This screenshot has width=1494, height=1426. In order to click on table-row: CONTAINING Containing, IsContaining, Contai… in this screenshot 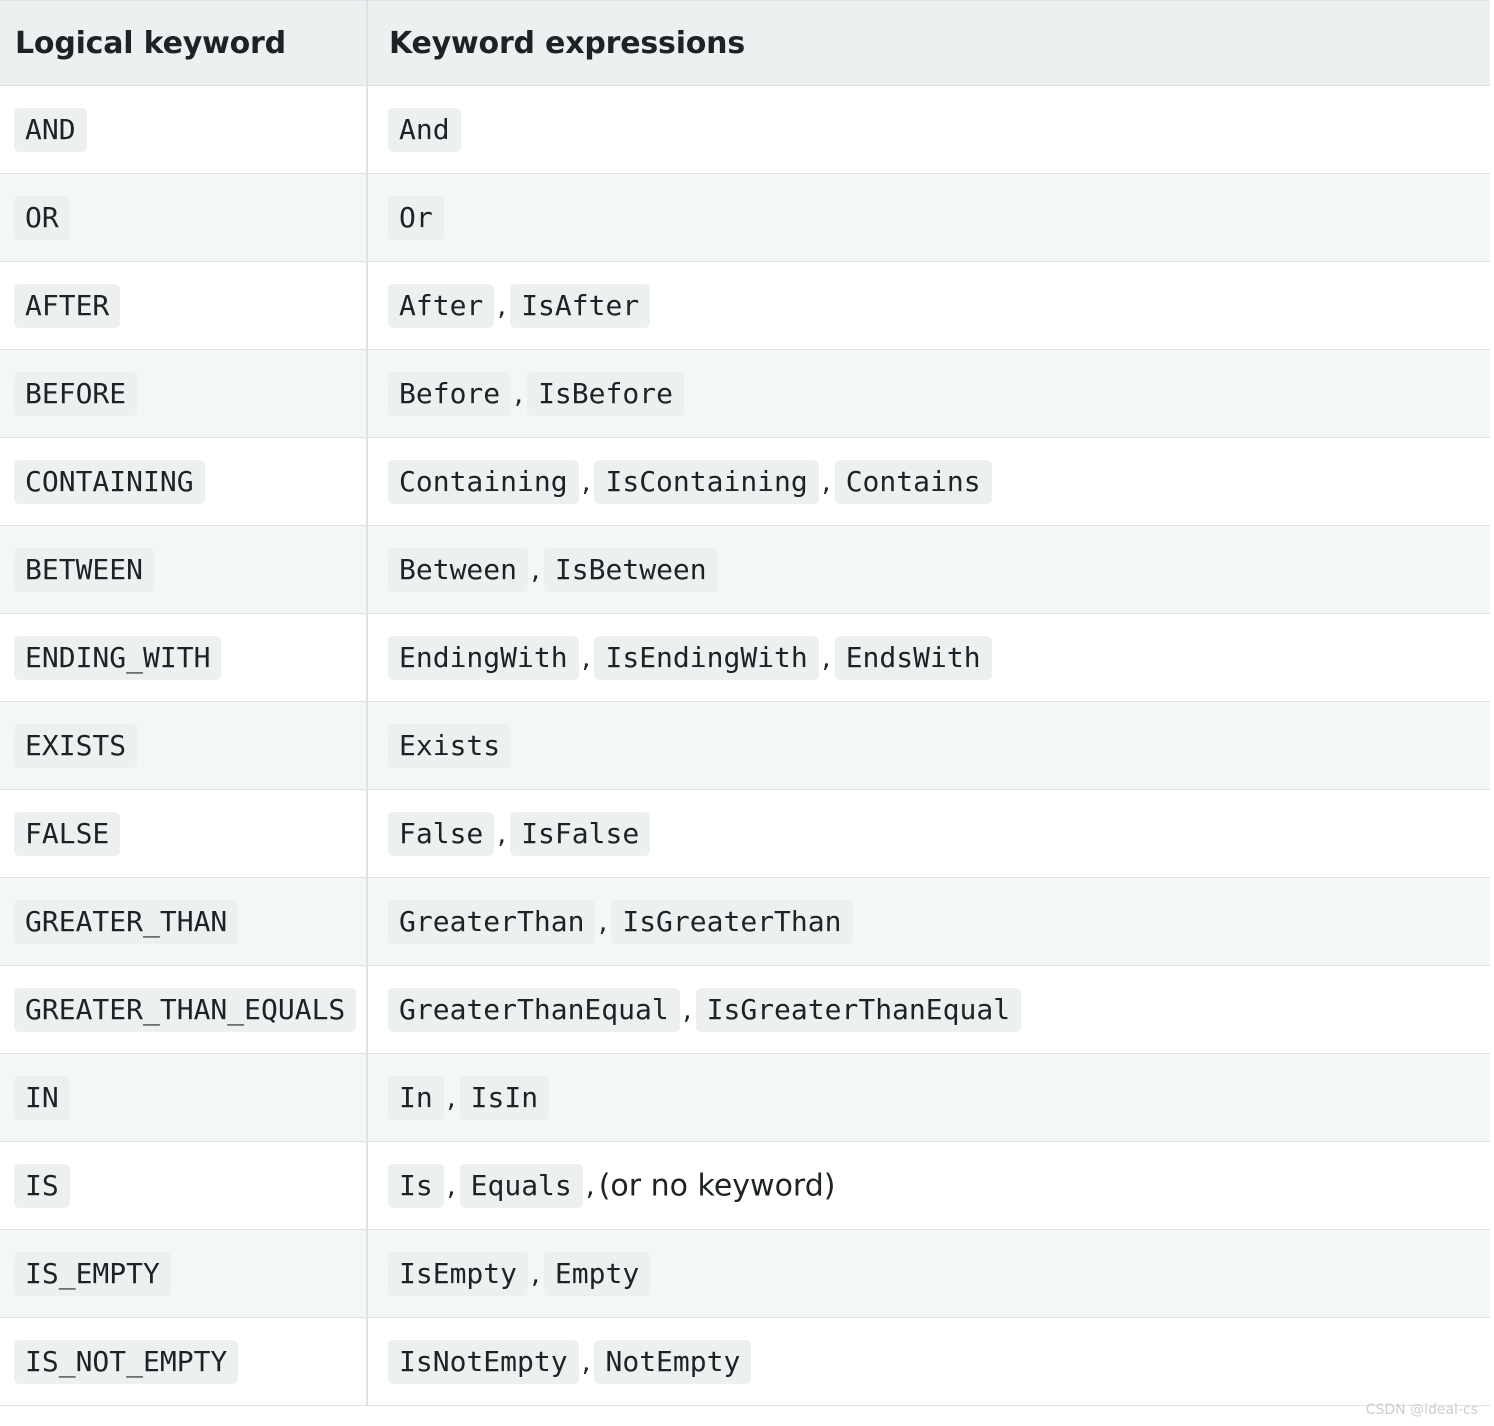, I will do `click(745, 481)`.